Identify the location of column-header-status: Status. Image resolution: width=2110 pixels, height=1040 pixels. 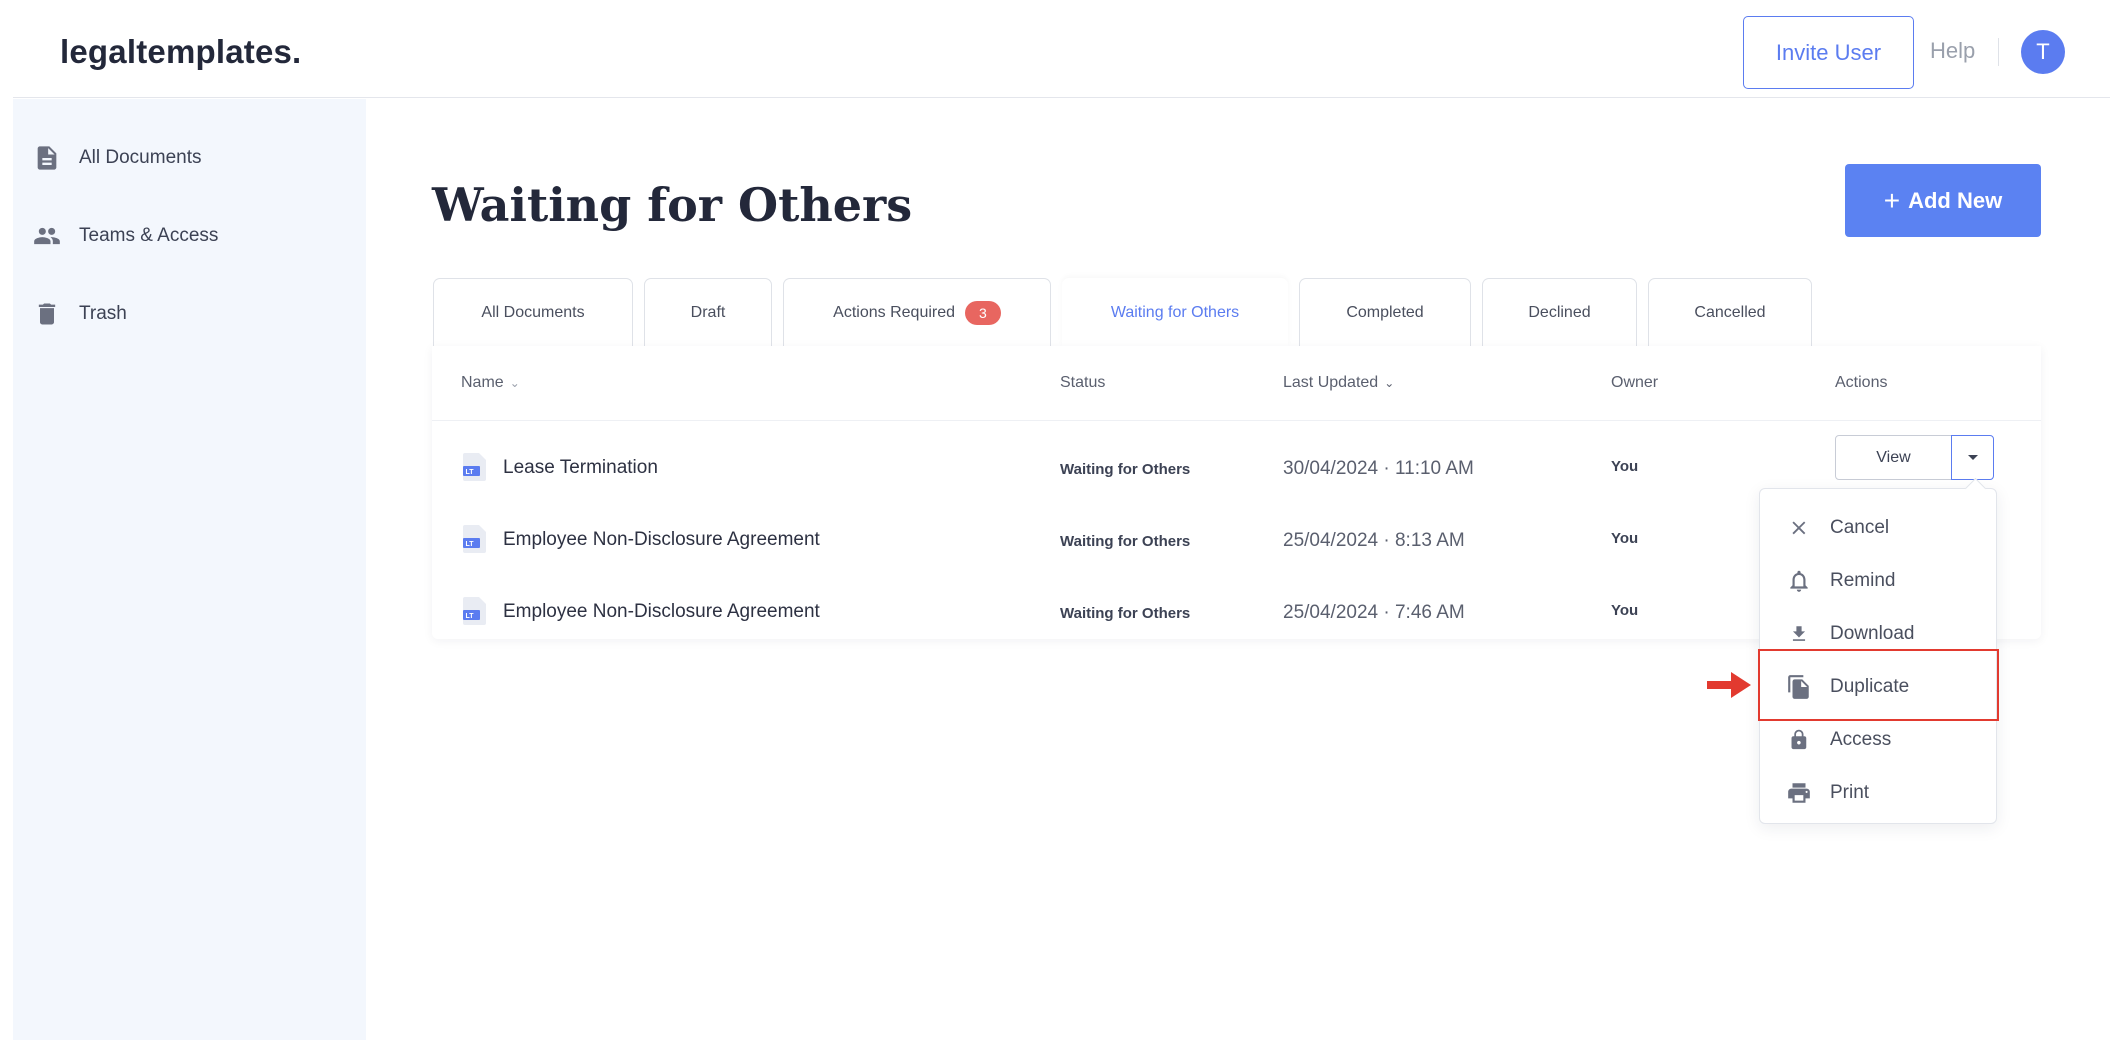
(1082, 383).